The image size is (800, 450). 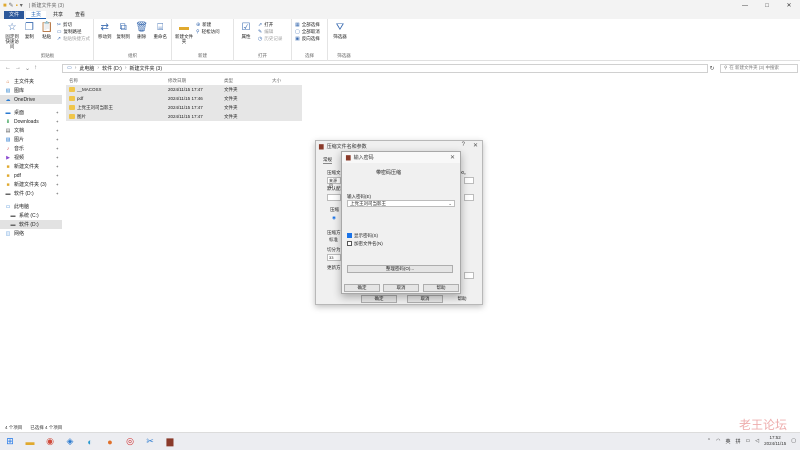 I want to click on maximize-button: □, so click(x=767, y=5).